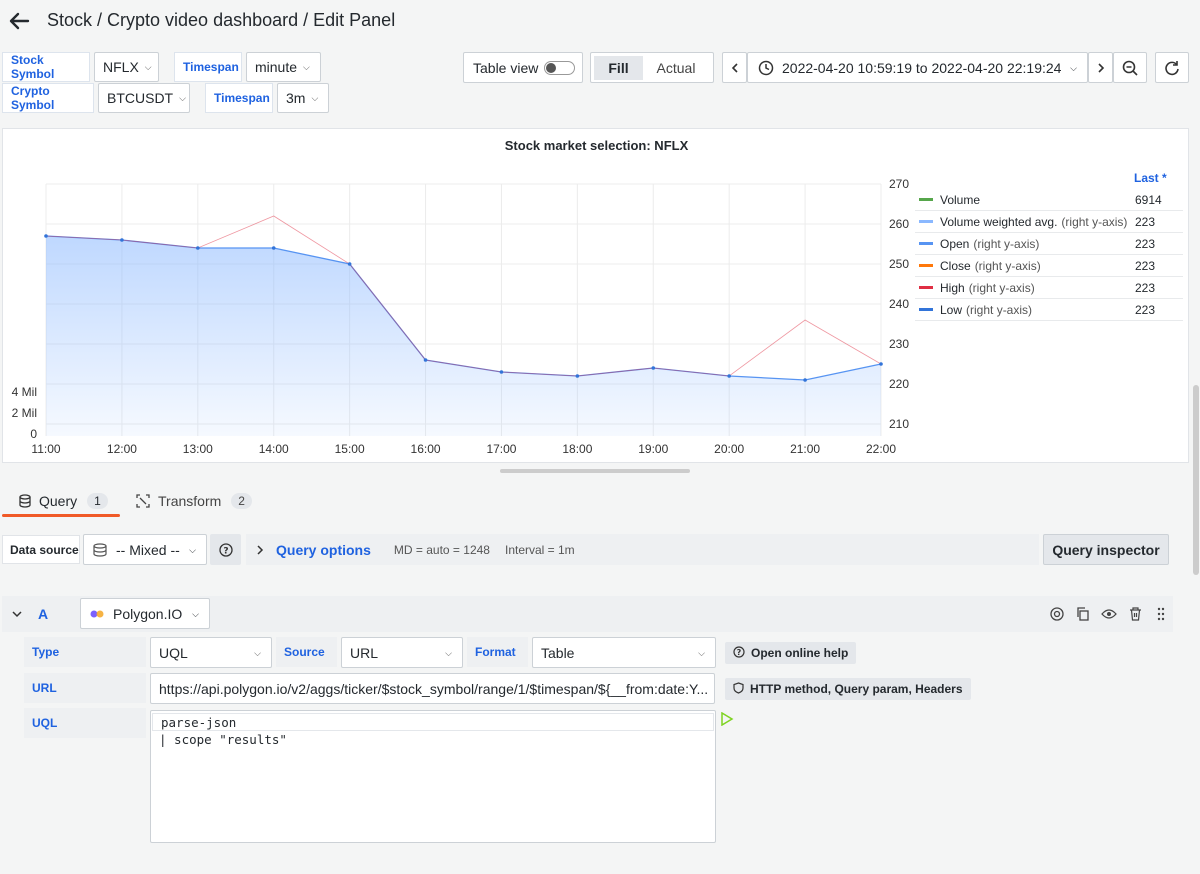 This screenshot has width=1200, height=874. What do you see at coordinates (1145, 265) in the screenshot?
I see `legend-value: 223` at bounding box center [1145, 265].